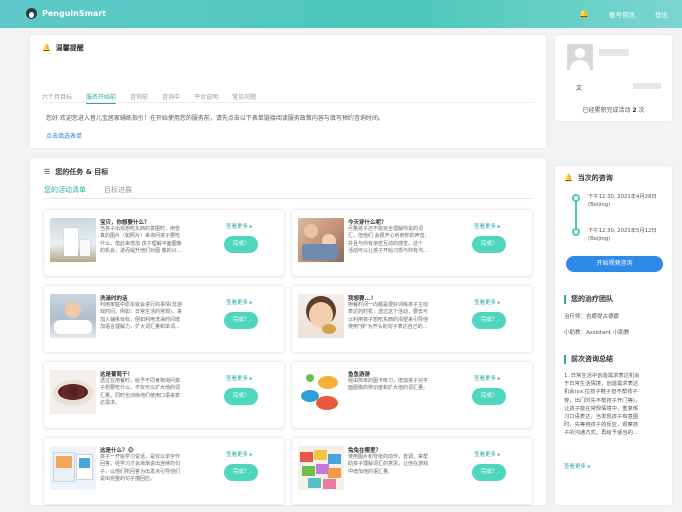  What do you see at coordinates (359, 375) in the screenshot?
I see `task-title: 鱼鱼游游` at bounding box center [359, 375].